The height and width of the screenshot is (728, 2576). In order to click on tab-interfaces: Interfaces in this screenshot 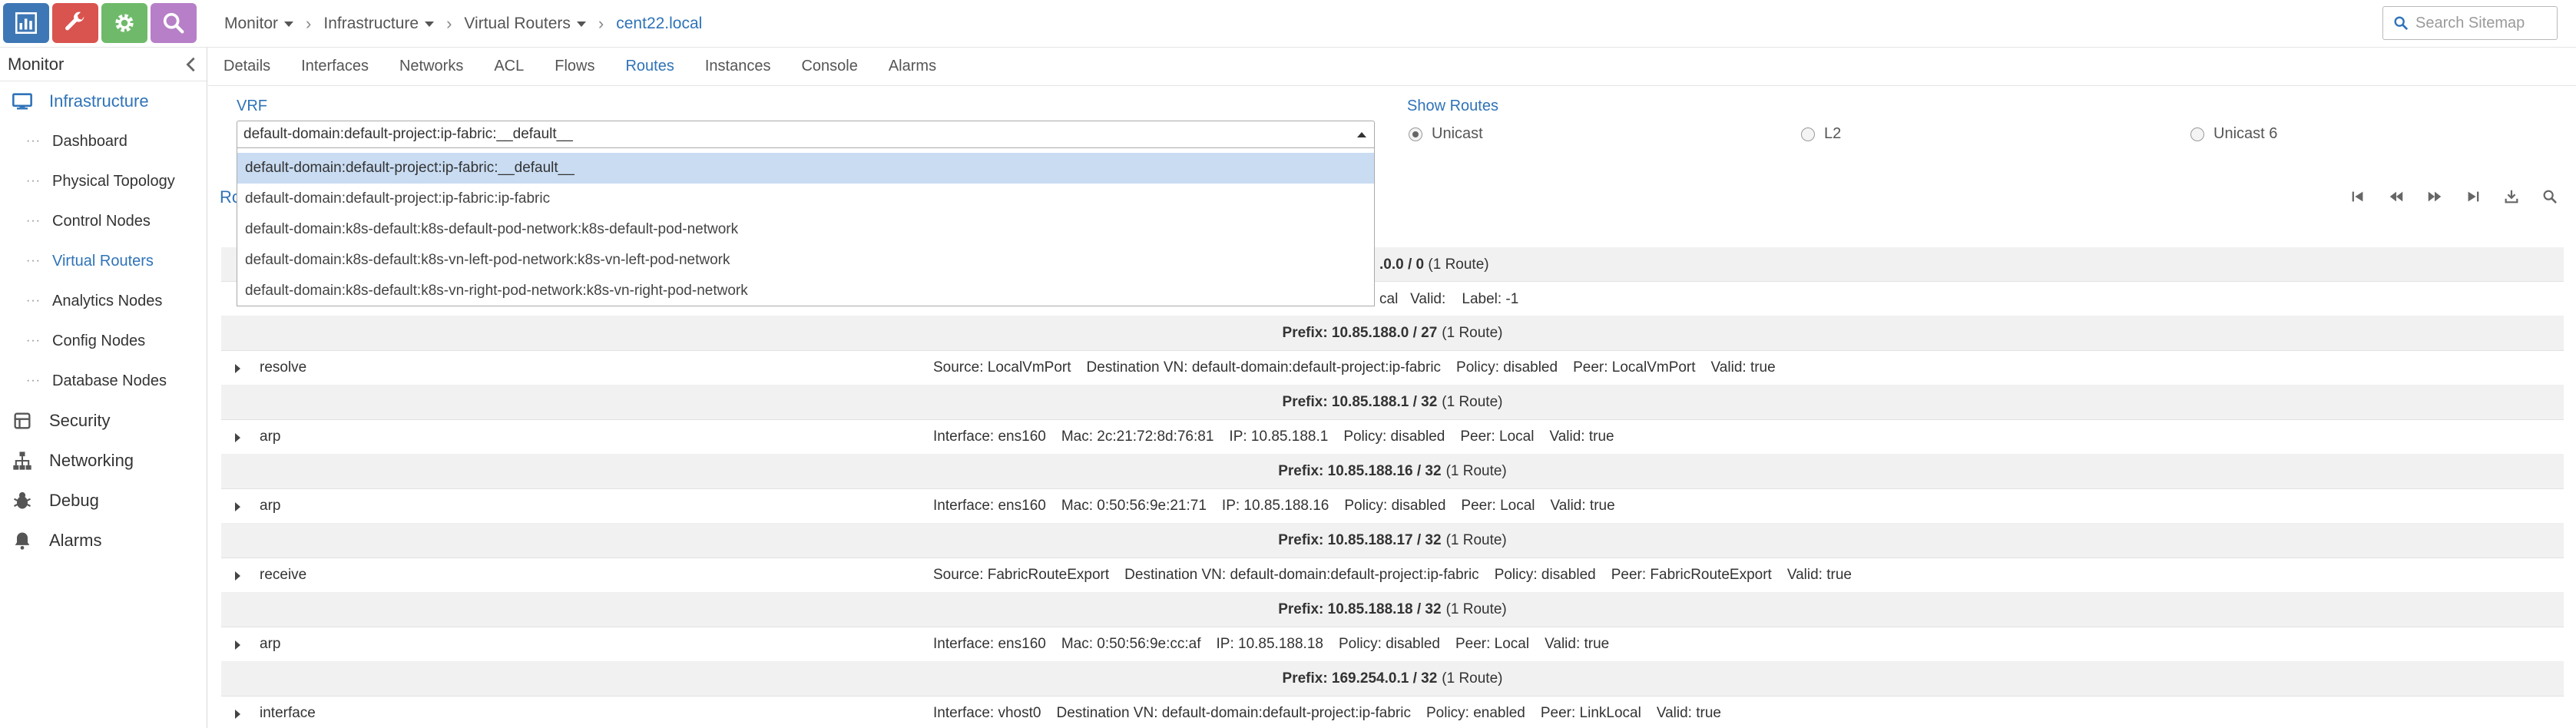, I will do `click(335, 66)`.